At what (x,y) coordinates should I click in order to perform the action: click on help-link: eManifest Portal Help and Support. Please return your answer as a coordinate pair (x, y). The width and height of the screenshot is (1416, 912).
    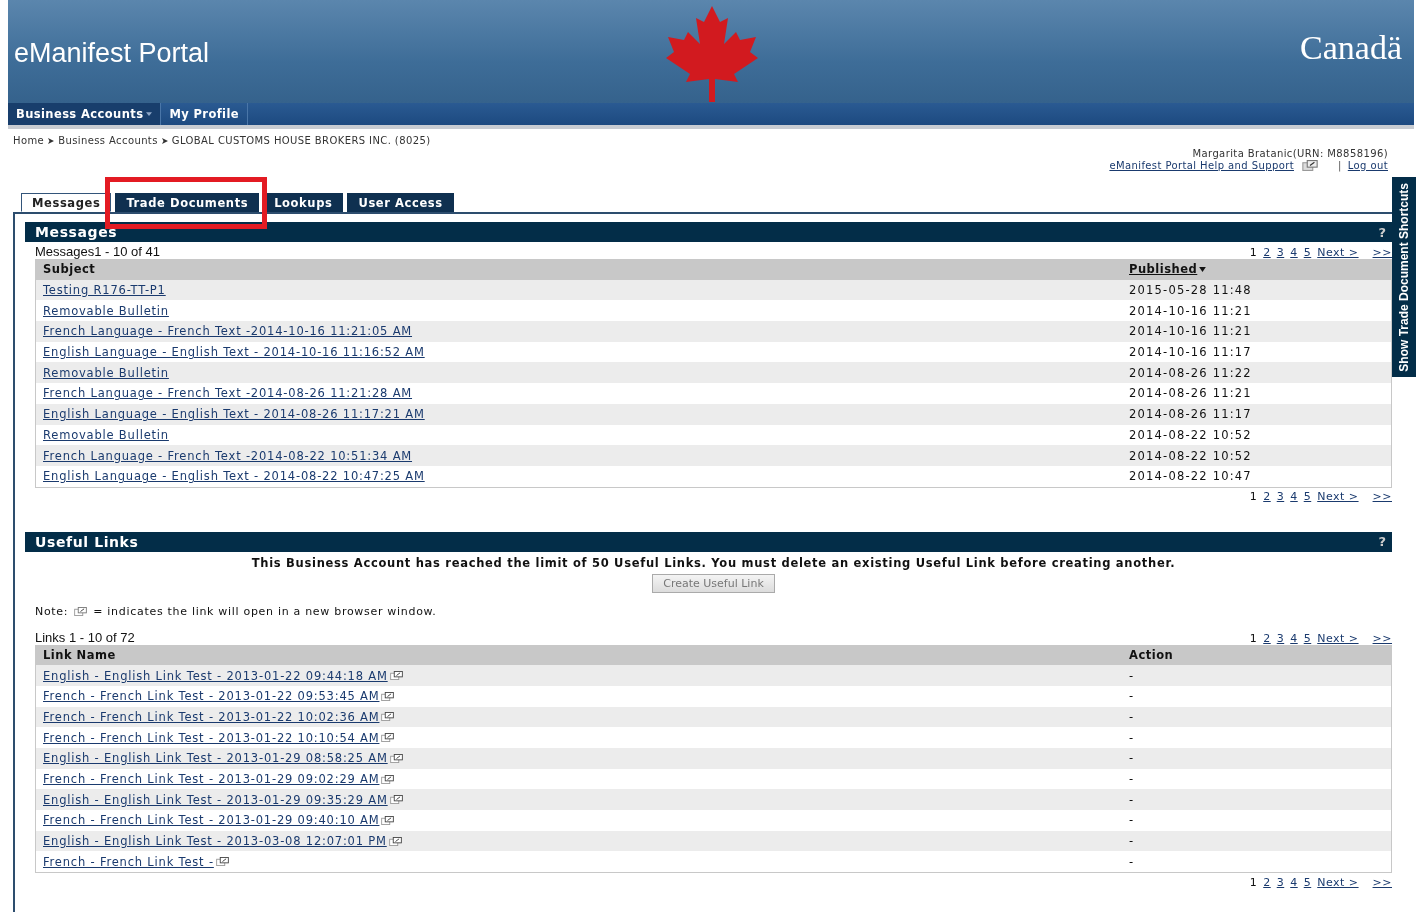
    Looking at the image, I should click on (1201, 165).